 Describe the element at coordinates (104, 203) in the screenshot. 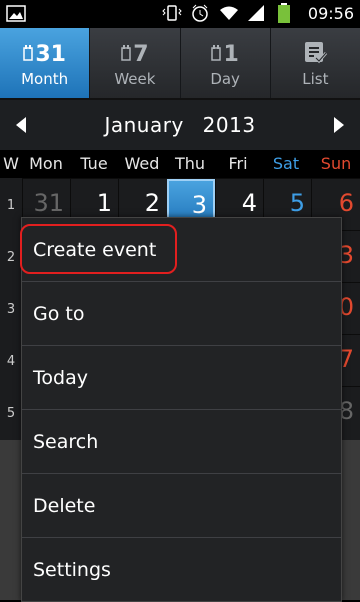

I see `day-number: 1` at that location.